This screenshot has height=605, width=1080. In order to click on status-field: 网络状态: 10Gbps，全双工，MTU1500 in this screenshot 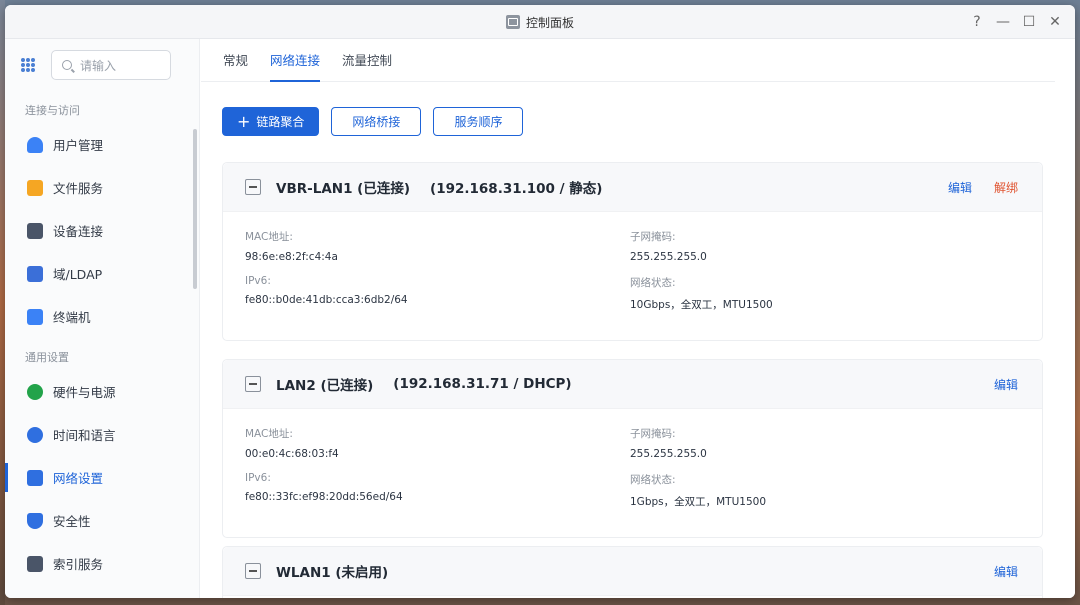, I will do `click(701, 293)`.